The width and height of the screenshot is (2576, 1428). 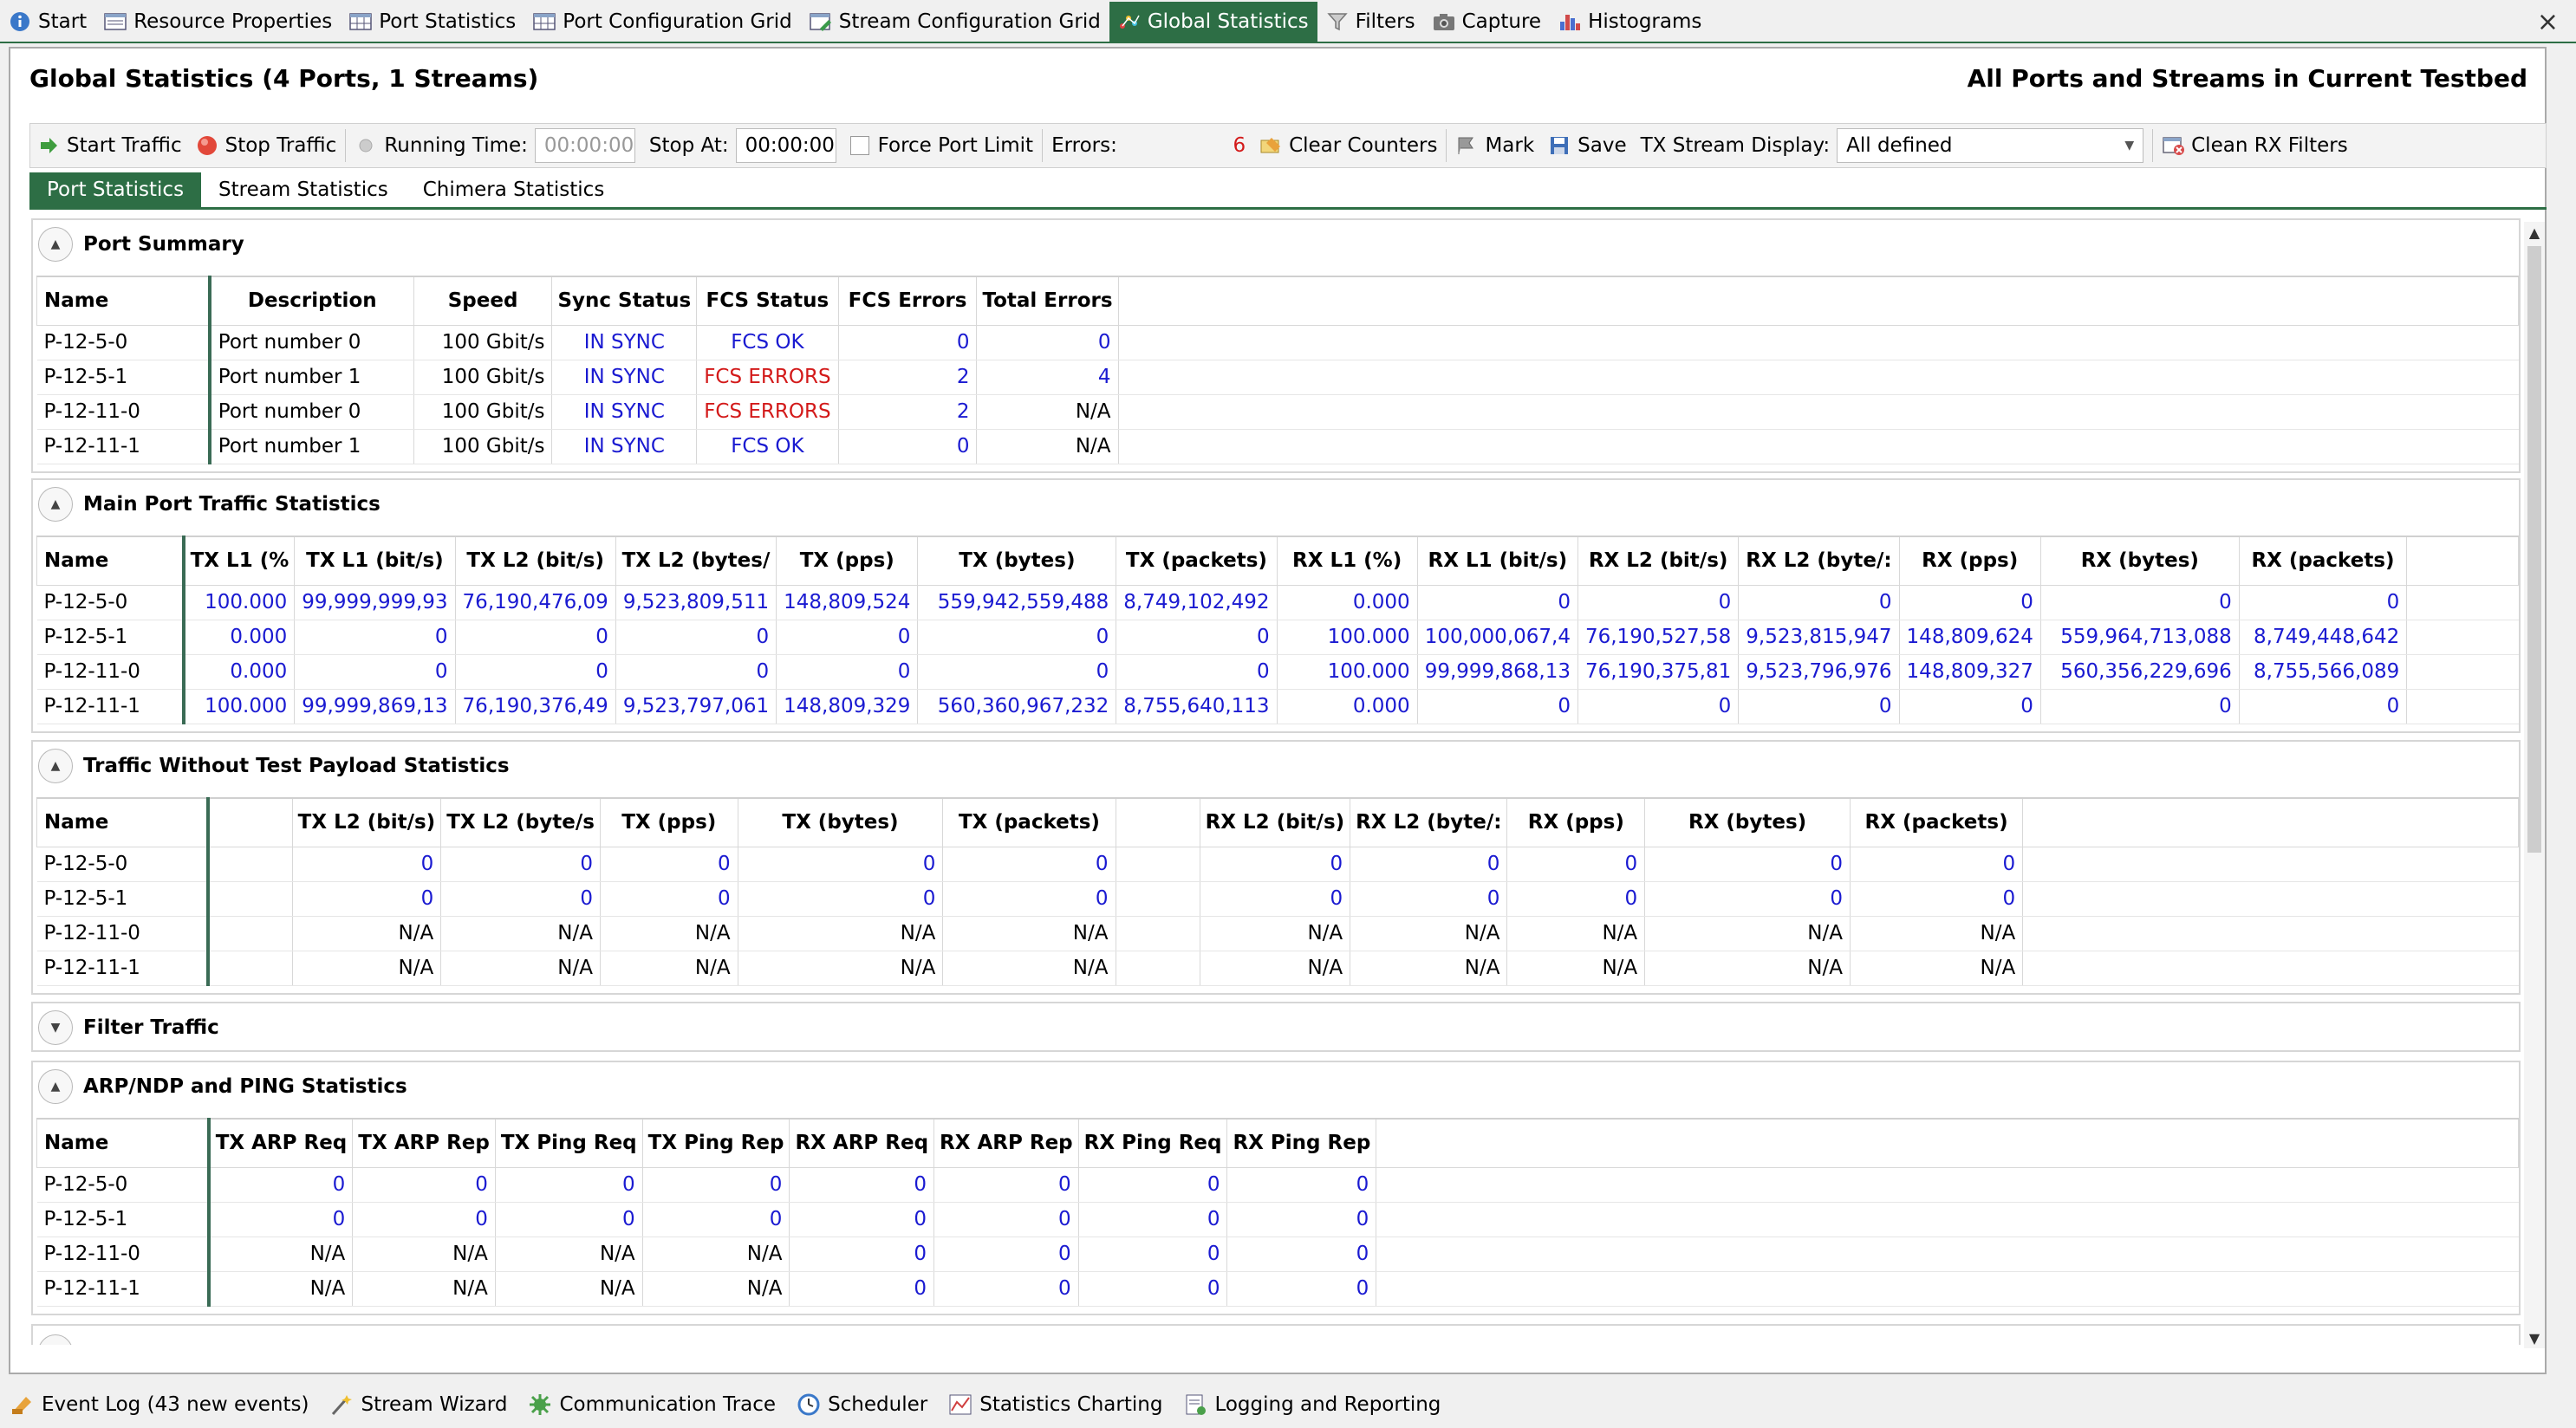 What do you see at coordinates (1494, 145) in the screenshot?
I see `mark-button: Mark` at bounding box center [1494, 145].